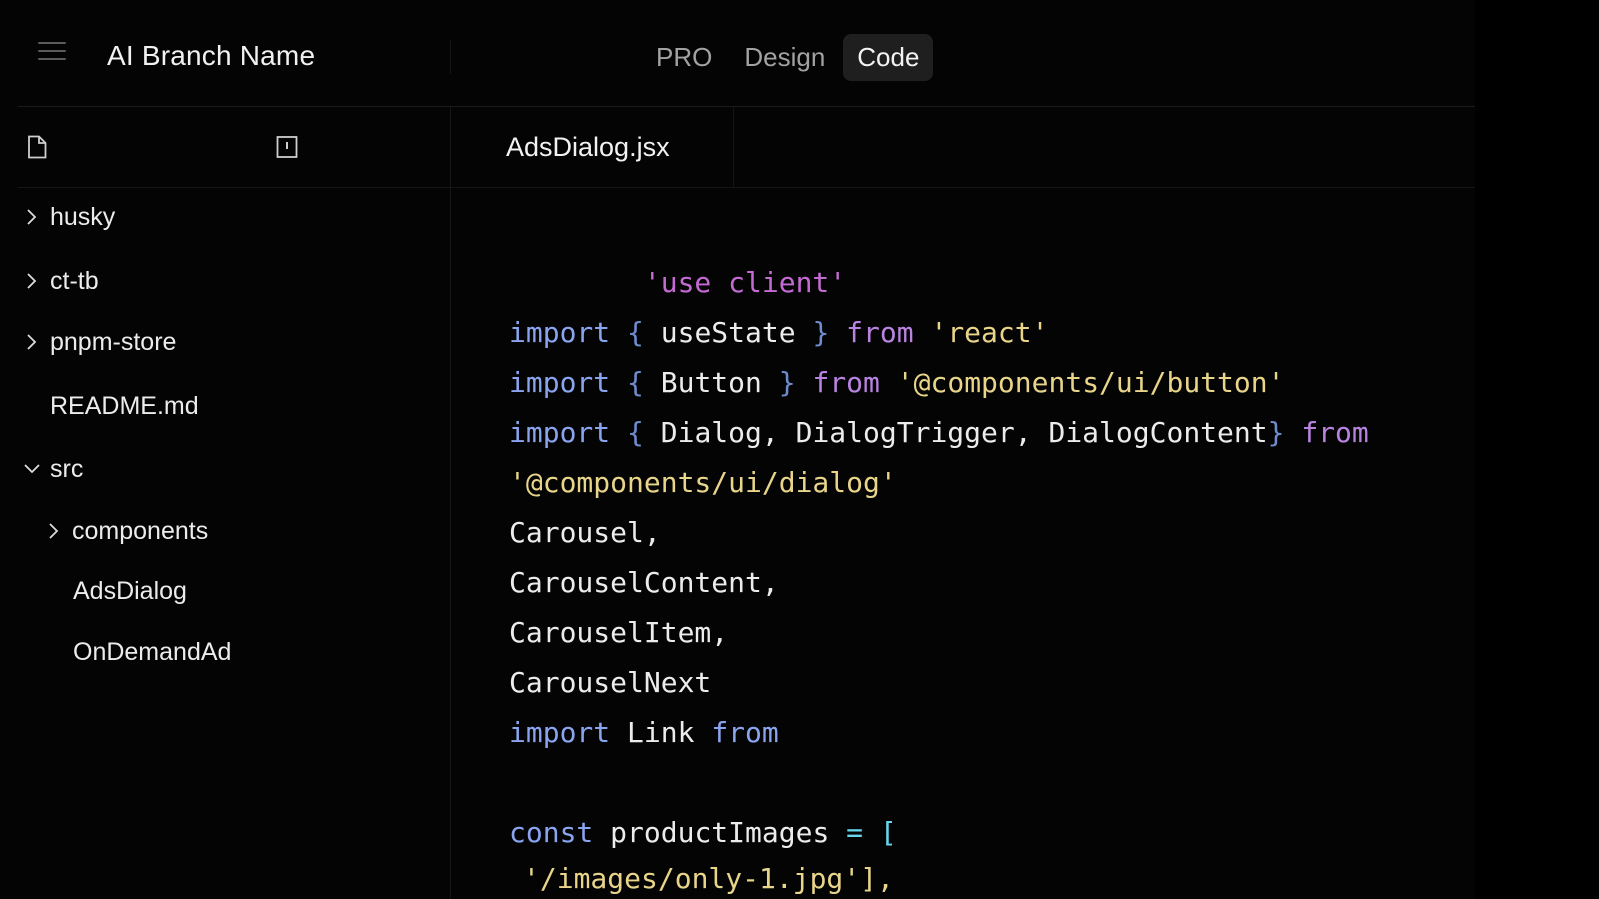 This screenshot has width=1599, height=899. Describe the element at coordinates (784, 57) in the screenshot. I see `tab-design: Design` at that location.